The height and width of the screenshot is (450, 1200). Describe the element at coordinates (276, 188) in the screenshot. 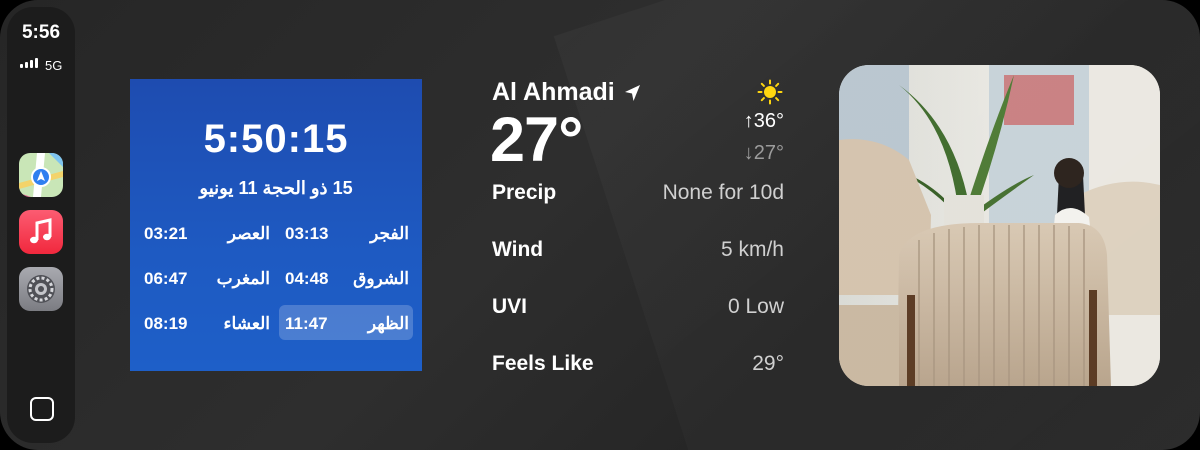

I see `prayer-date: 15 ذو الحجة 11 يونيو` at that location.